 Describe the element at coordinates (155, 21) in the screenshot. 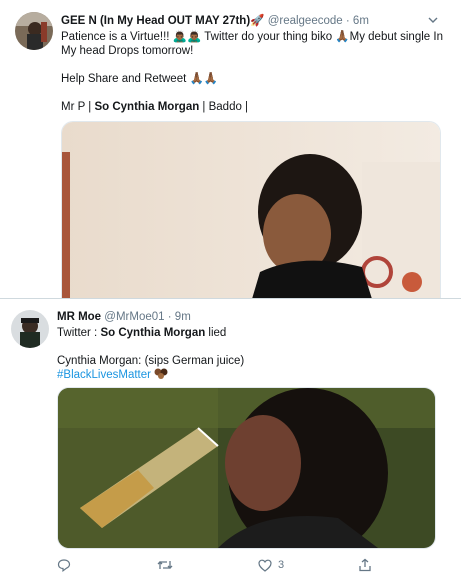

I see `display-name: GEE N (In My Head OUT MAY 27th)` at that location.